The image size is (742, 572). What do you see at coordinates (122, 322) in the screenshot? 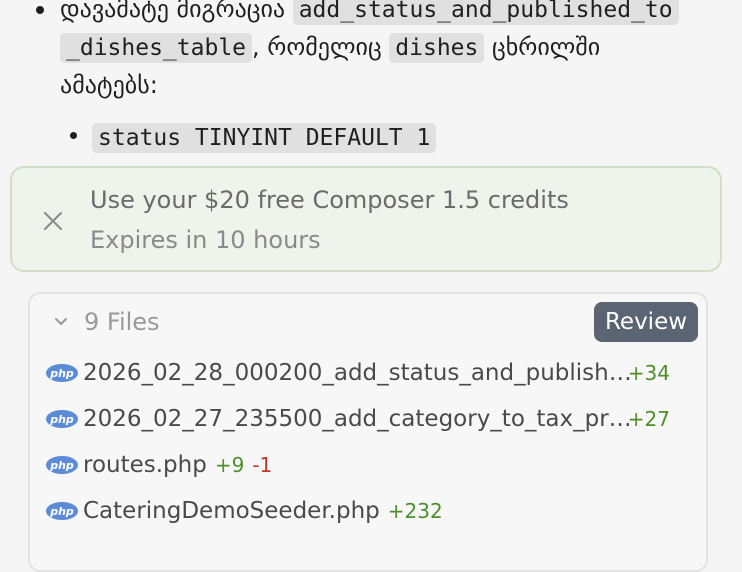
I see `files-count: 9 Files` at bounding box center [122, 322].